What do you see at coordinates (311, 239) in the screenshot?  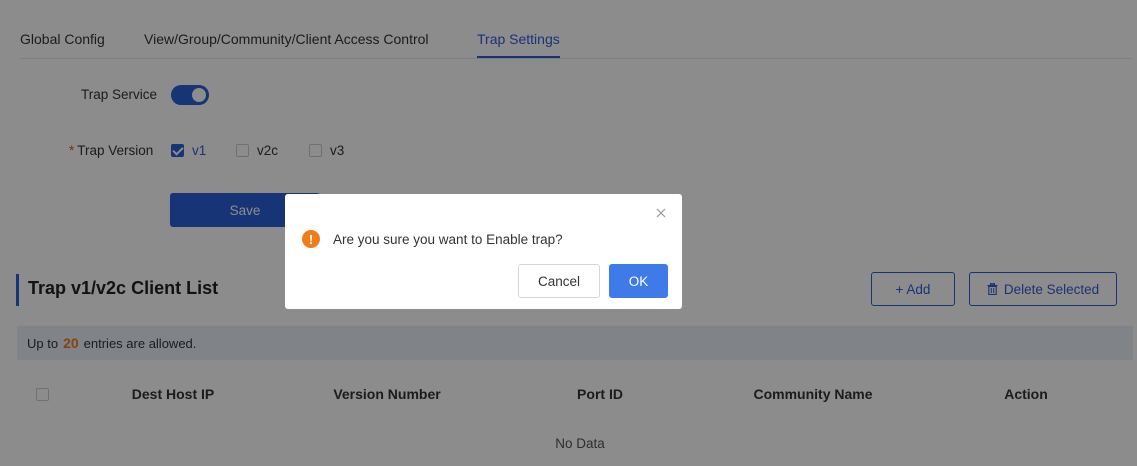 I see `warning-icon: !` at bounding box center [311, 239].